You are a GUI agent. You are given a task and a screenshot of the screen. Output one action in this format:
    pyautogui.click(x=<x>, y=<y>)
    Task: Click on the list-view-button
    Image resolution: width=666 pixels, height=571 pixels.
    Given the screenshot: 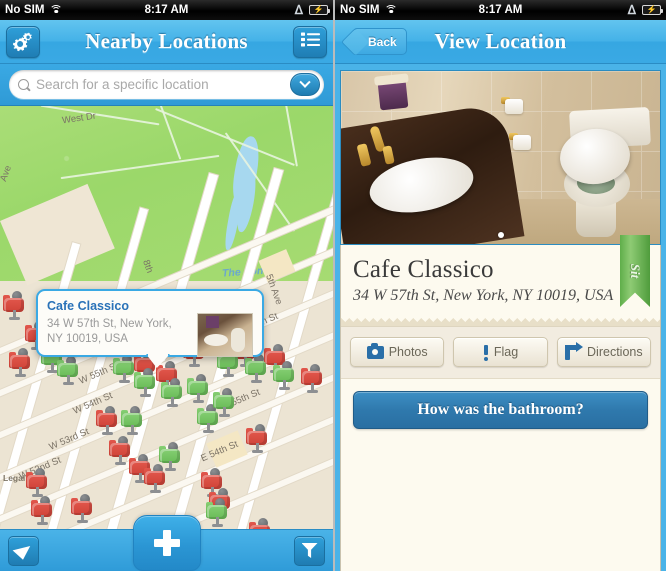 What is the action you would take?
    pyautogui.click(x=310, y=41)
    